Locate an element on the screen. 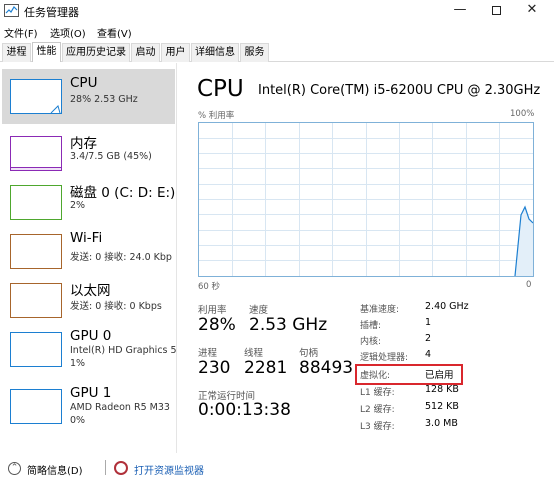 This screenshot has width=554, height=489. graph-label-utilization: % 利用率 is located at coordinates (216, 116).